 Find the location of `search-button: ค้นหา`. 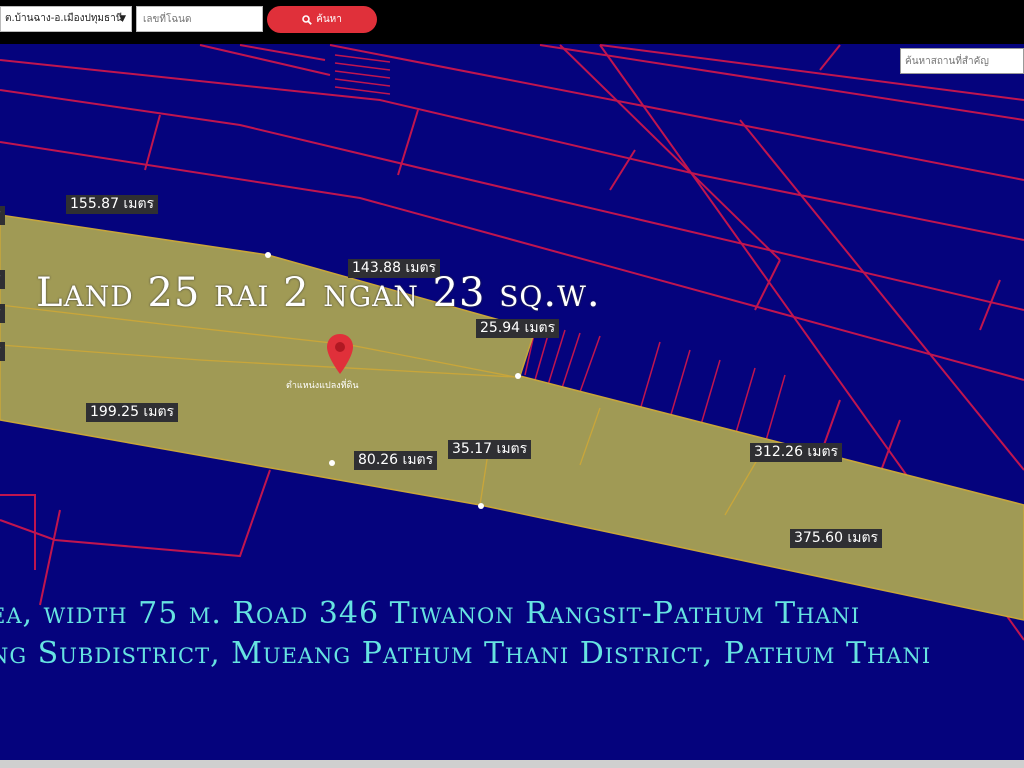

search-button: ค้นหา is located at coordinates (322, 19).